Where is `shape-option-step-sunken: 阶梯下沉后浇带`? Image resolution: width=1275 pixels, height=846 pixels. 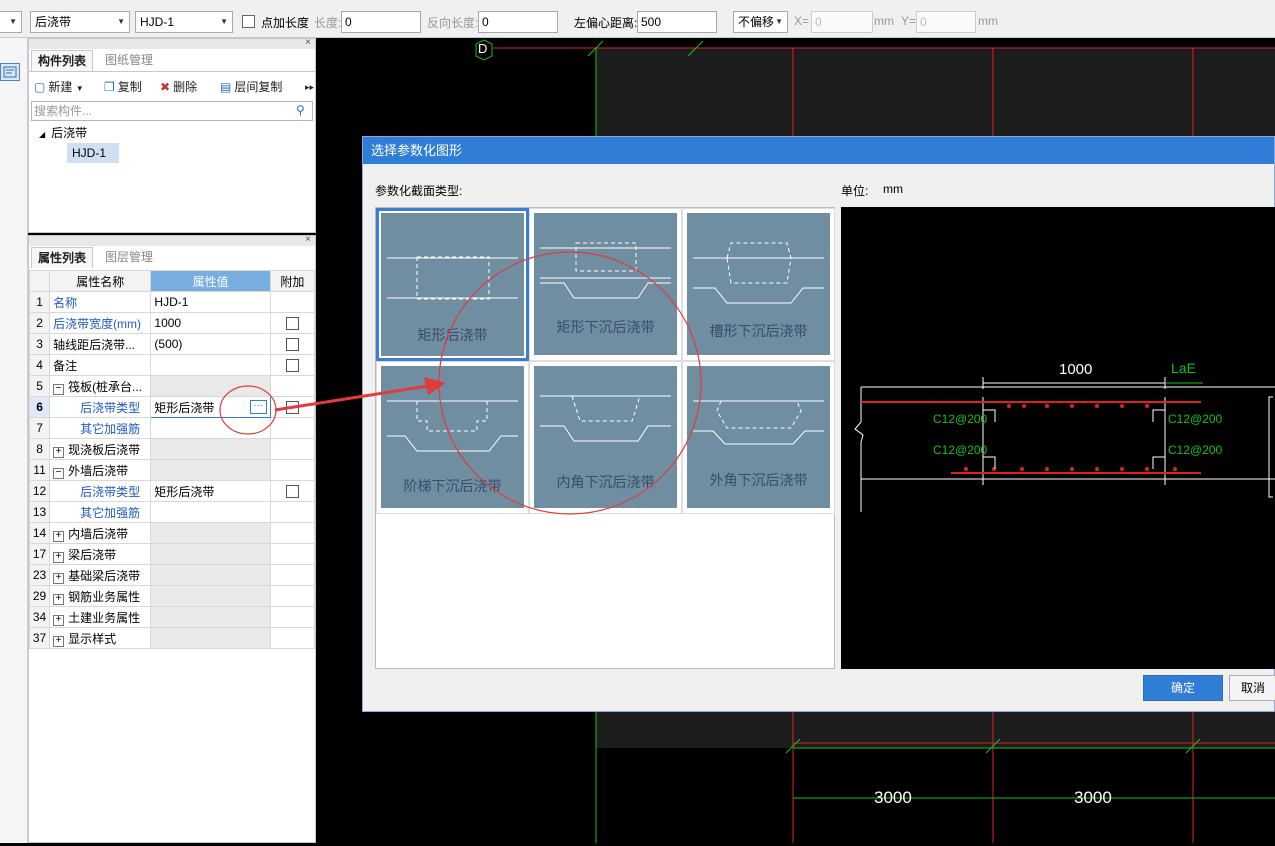
shape-option-step-sunken: 阶梯下沉后浇带 is located at coordinates (452, 437).